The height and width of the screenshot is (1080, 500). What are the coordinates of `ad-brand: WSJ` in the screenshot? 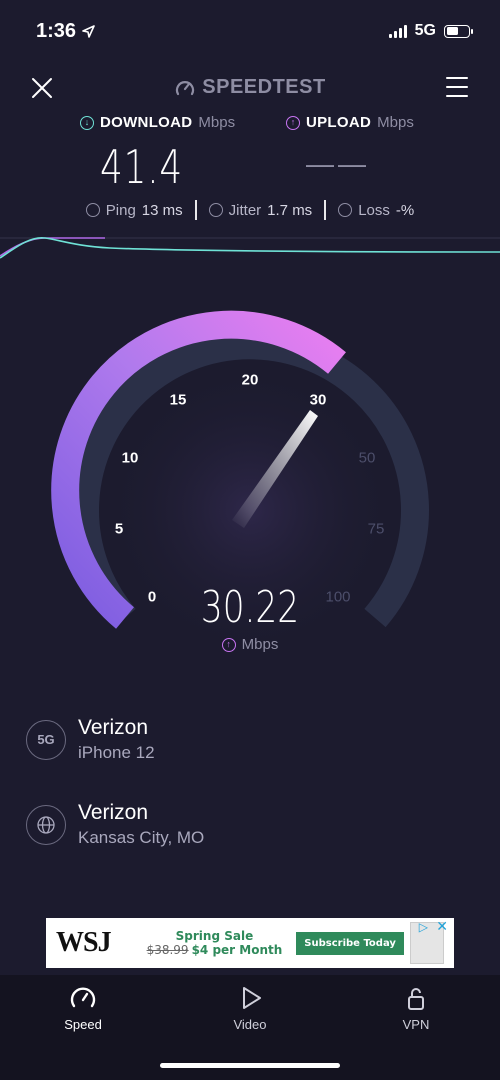 It's located at (84, 942).